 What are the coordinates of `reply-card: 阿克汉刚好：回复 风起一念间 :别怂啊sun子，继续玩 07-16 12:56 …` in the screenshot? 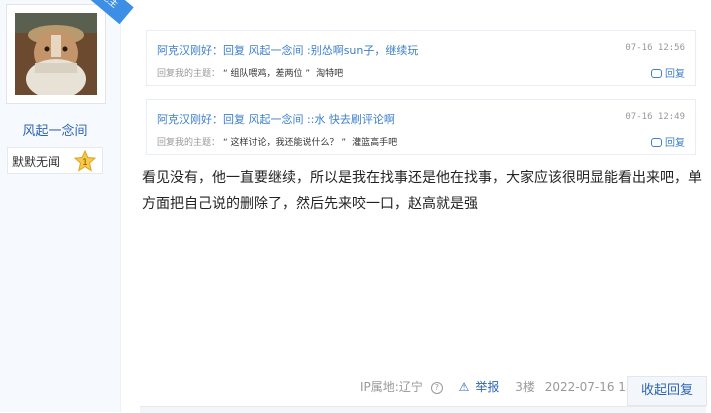 It's located at (421, 58).